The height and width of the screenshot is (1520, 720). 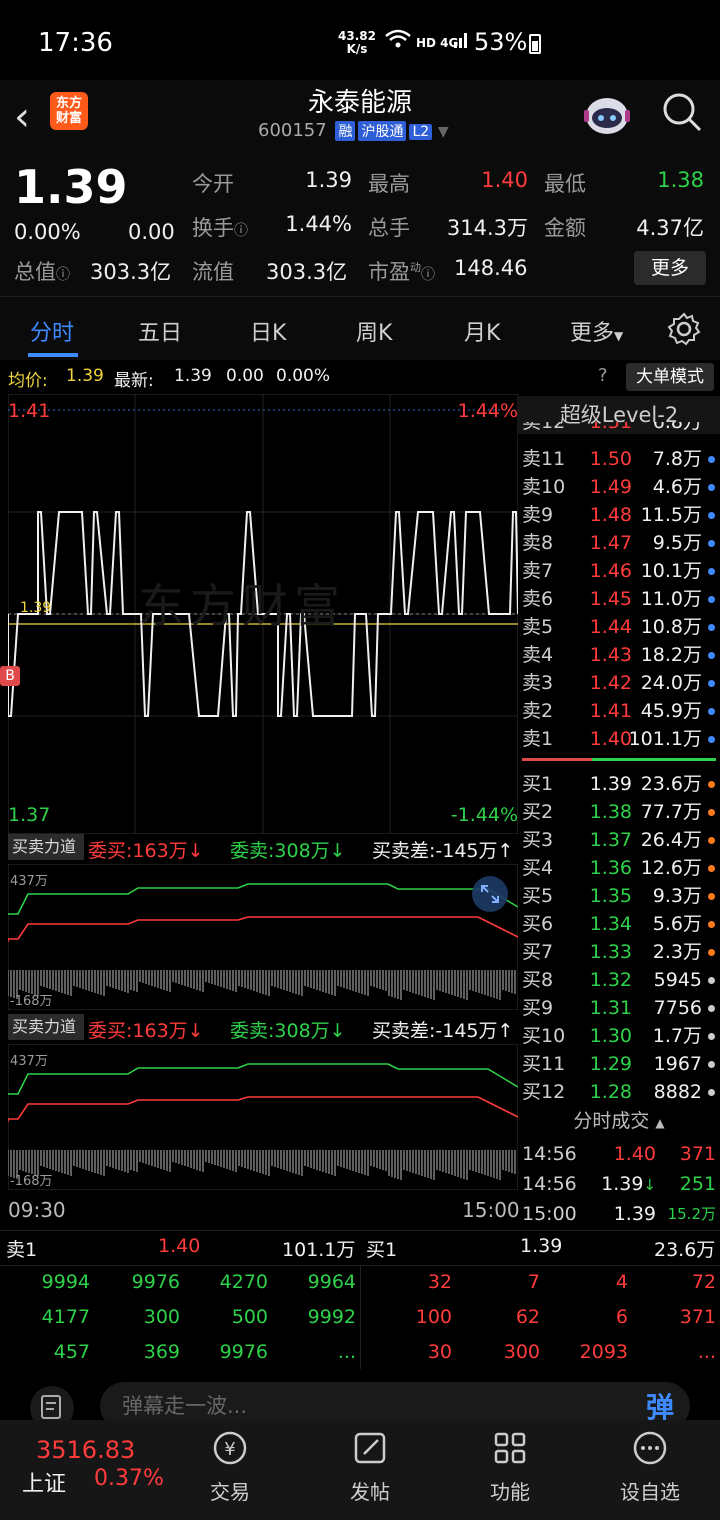 I want to click on gear-icon, so click(x=684, y=329).